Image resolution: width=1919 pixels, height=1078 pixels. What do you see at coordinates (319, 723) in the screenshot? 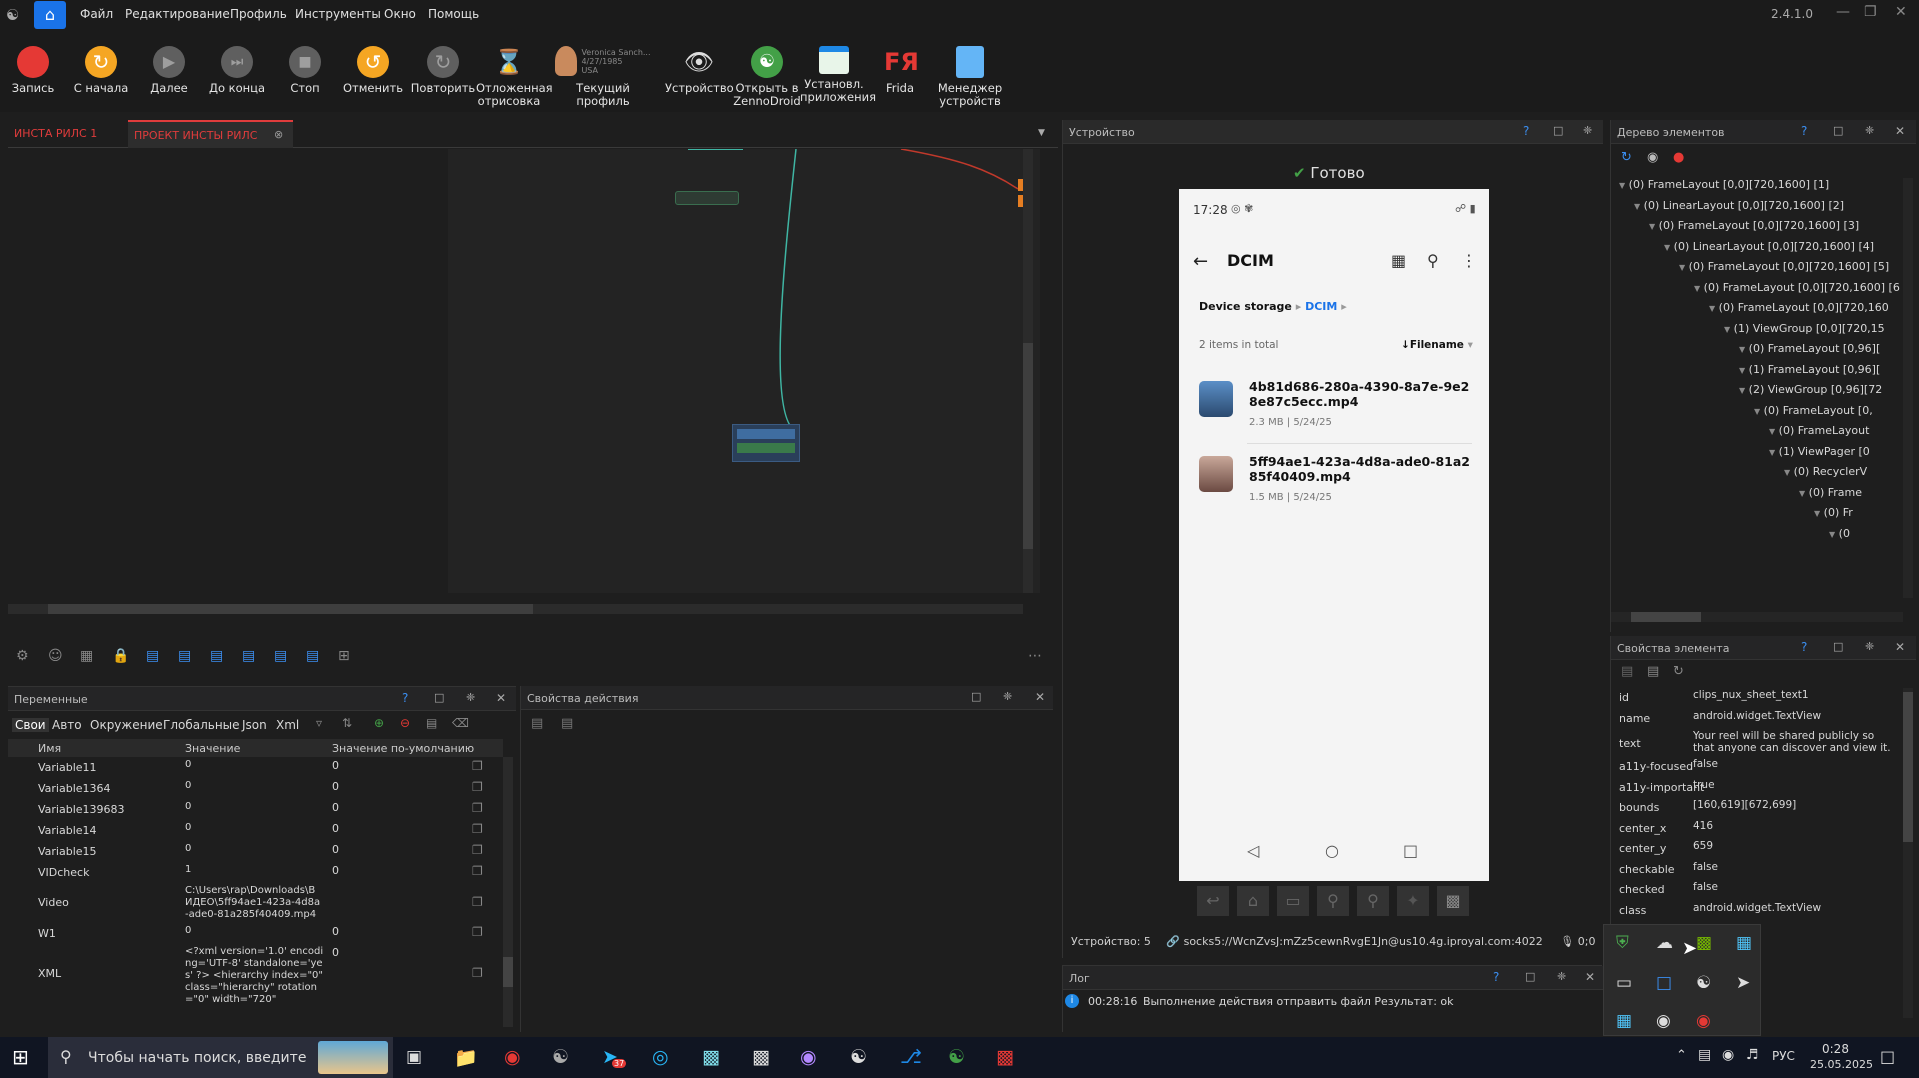
I see `filter-icon: ▿` at bounding box center [319, 723].